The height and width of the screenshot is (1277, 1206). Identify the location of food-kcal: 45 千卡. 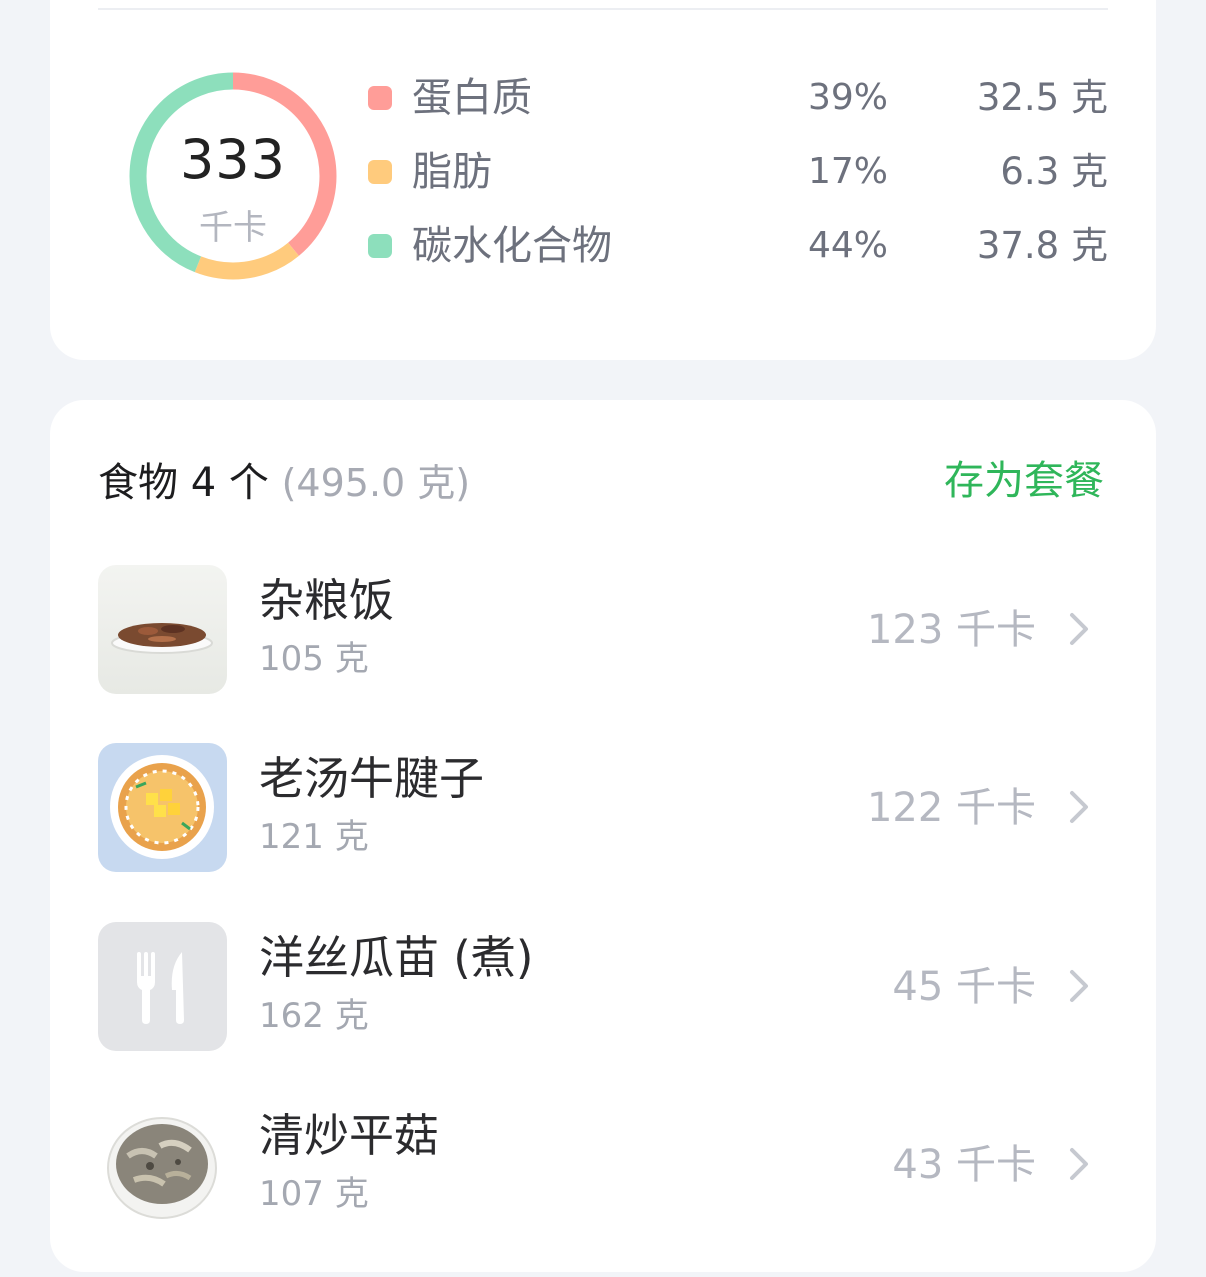
(964, 987).